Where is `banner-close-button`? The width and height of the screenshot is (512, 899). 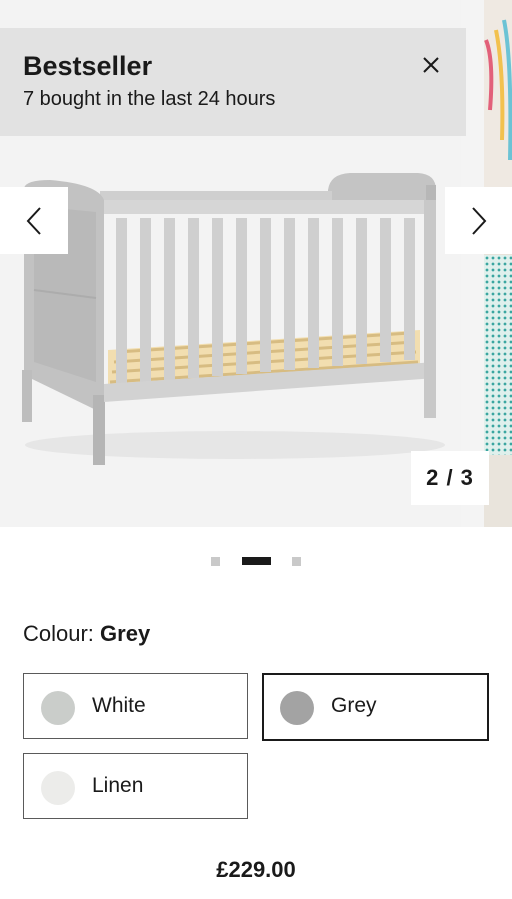
banner-close-button is located at coordinates (431, 65).